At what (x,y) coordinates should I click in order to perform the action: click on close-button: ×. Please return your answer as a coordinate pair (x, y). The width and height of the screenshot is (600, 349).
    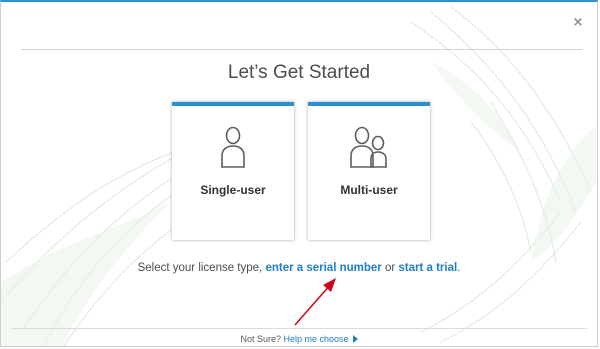
    Looking at the image, I should click on (578, 23).